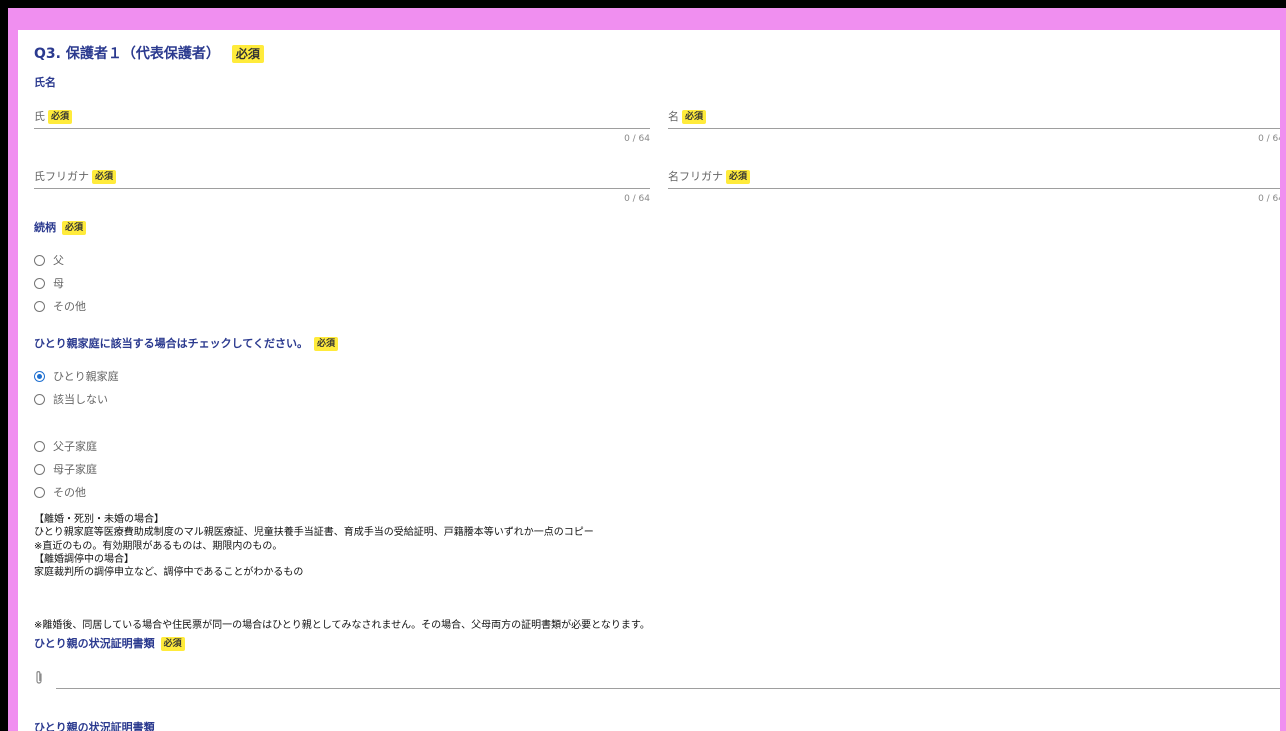 This screenshot has height=731, width=1286. What do you see at coordinates (80, 399) in the screenshot?
I see `radio-not-applicable-label: 該当しない` at bounding box center [80, 399].